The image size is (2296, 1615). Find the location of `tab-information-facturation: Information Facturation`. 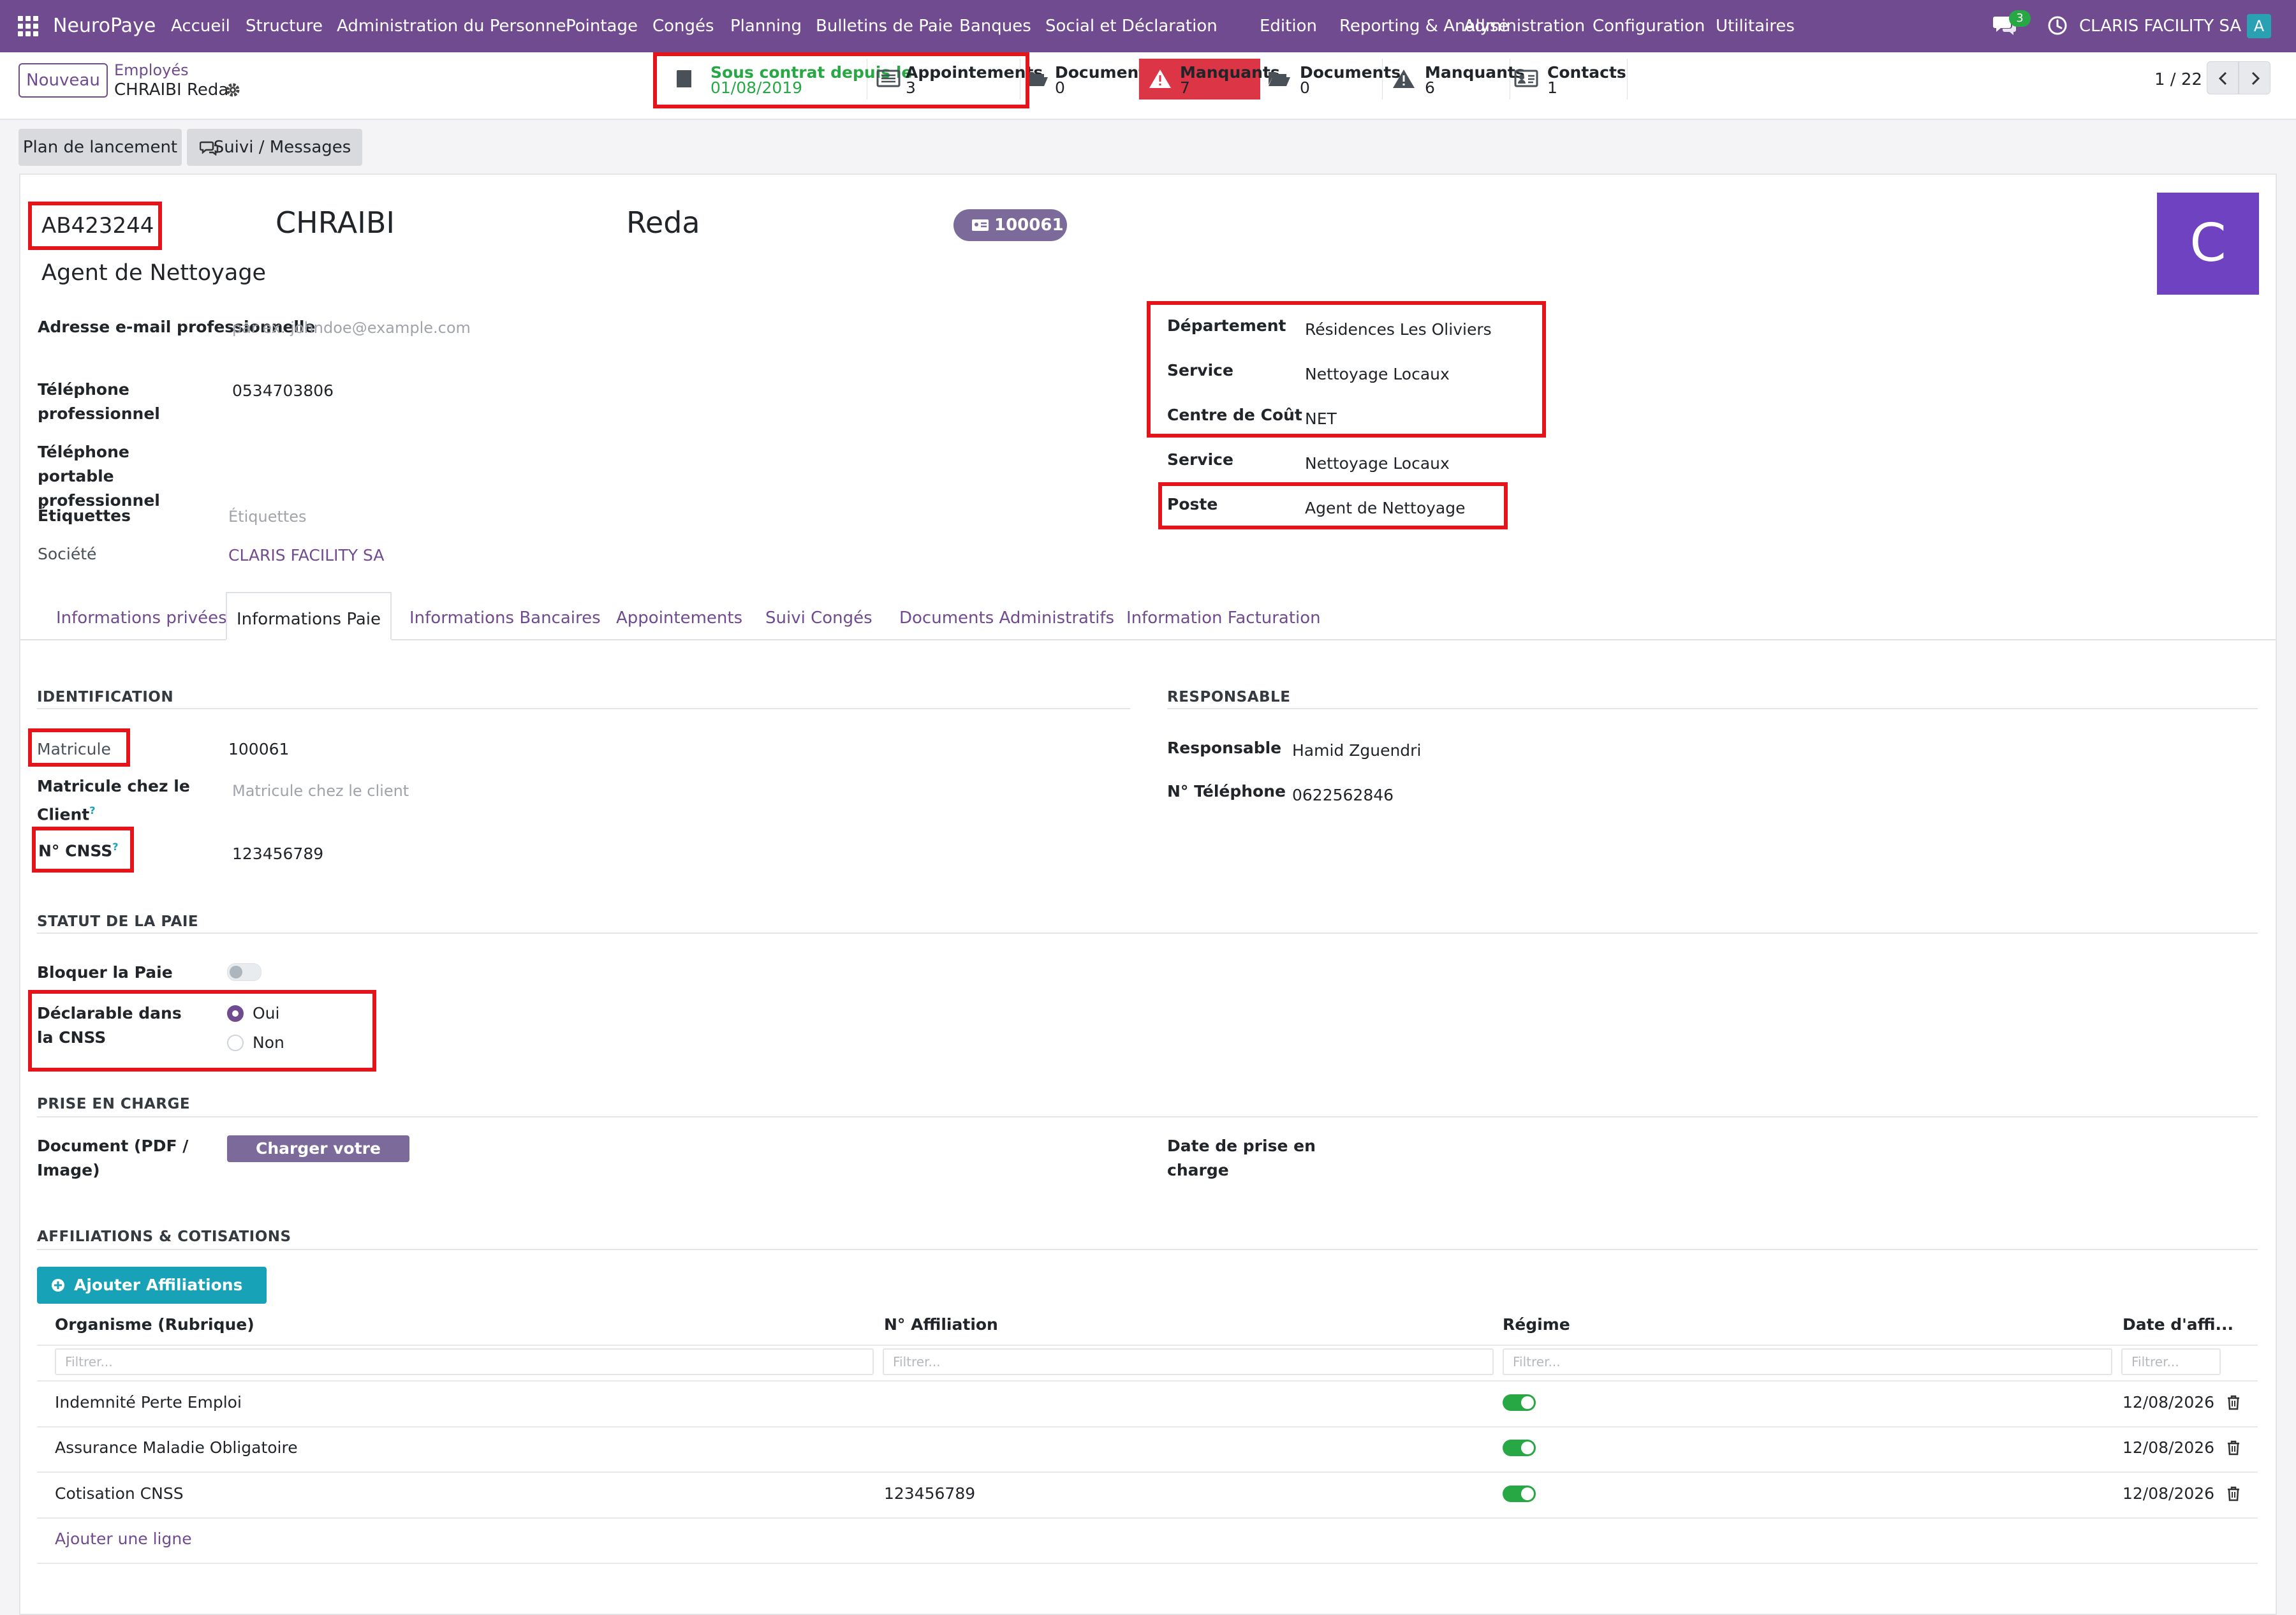

tab-information-facturation: Information Facturation is located at coordinates (1223, 616).